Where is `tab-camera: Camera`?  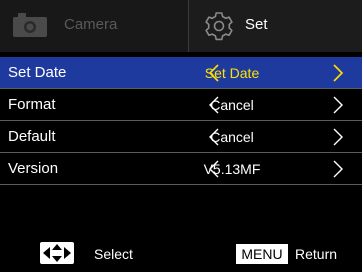 tab-camera: Camera is located at coordinates (94, 26).